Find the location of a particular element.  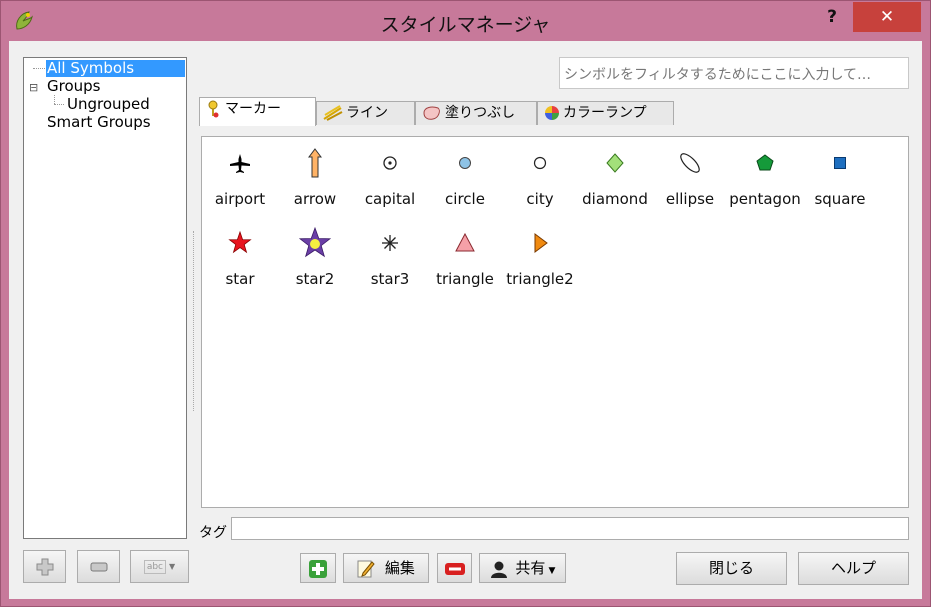

symbol-label: square is located at coordinates (840, 199).